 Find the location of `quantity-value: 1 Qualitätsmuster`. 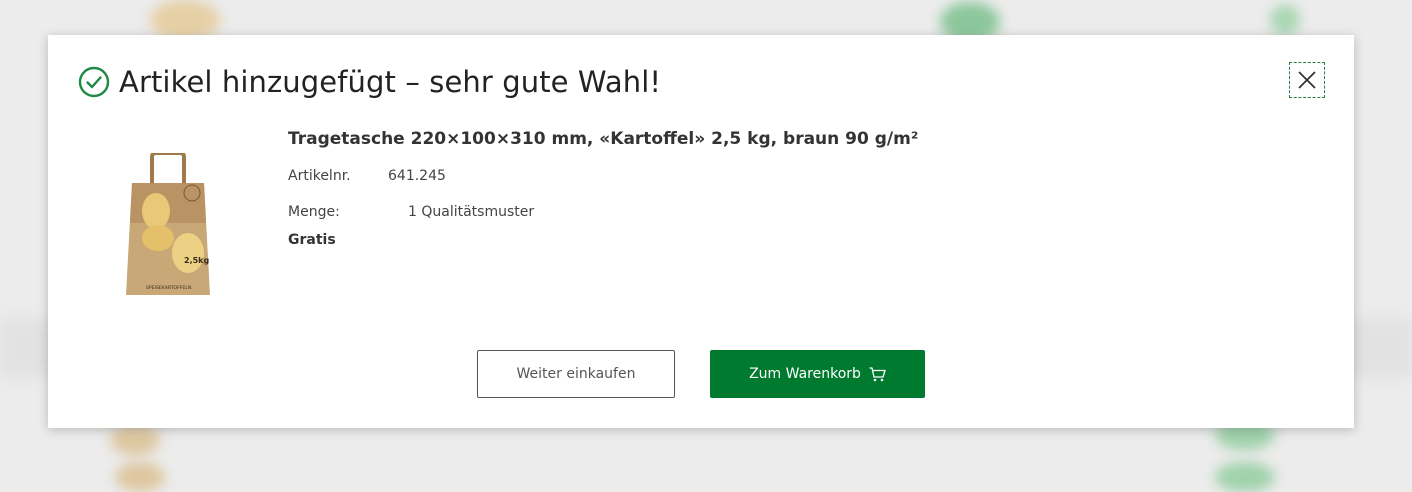

quantity-value: 1 Qualitätsmuster is located at coordinates (471, 212).